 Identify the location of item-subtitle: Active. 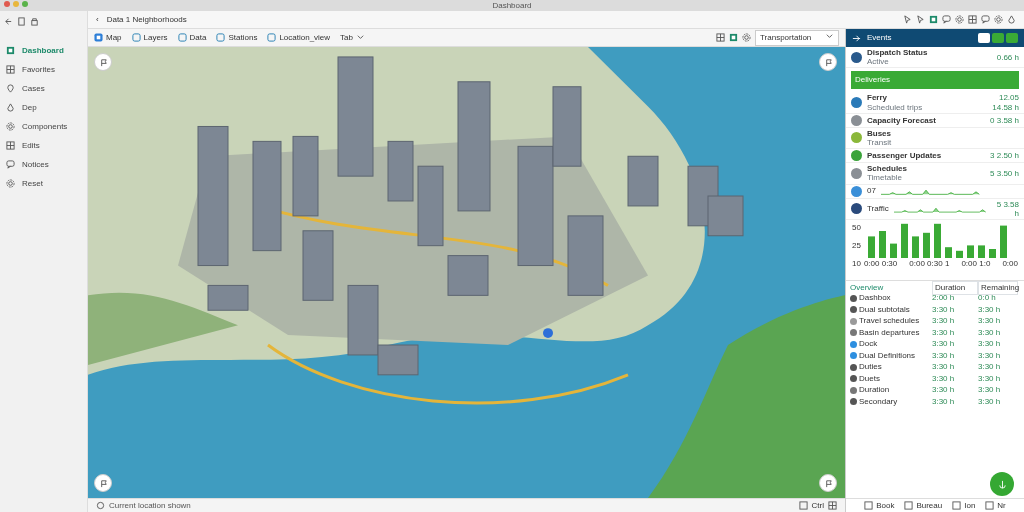
(878, 62).